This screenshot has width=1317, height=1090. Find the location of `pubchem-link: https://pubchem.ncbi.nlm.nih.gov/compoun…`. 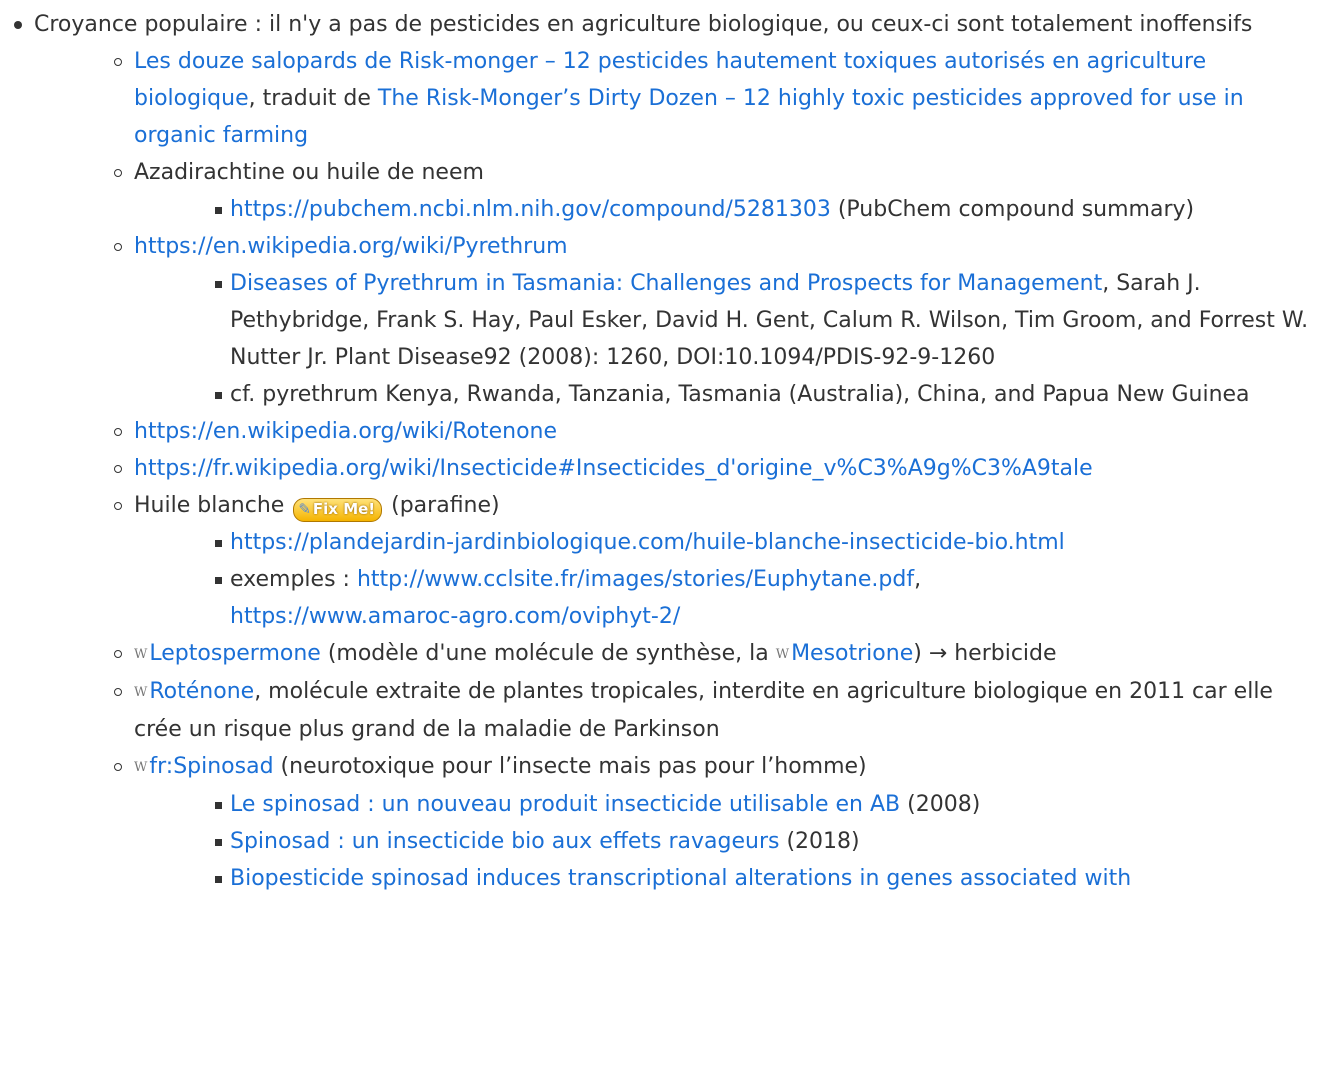

pubchem-link: https://pubchem.ncbi.nlm.nih.gov/compoun… is located at coordinates (530, 209).